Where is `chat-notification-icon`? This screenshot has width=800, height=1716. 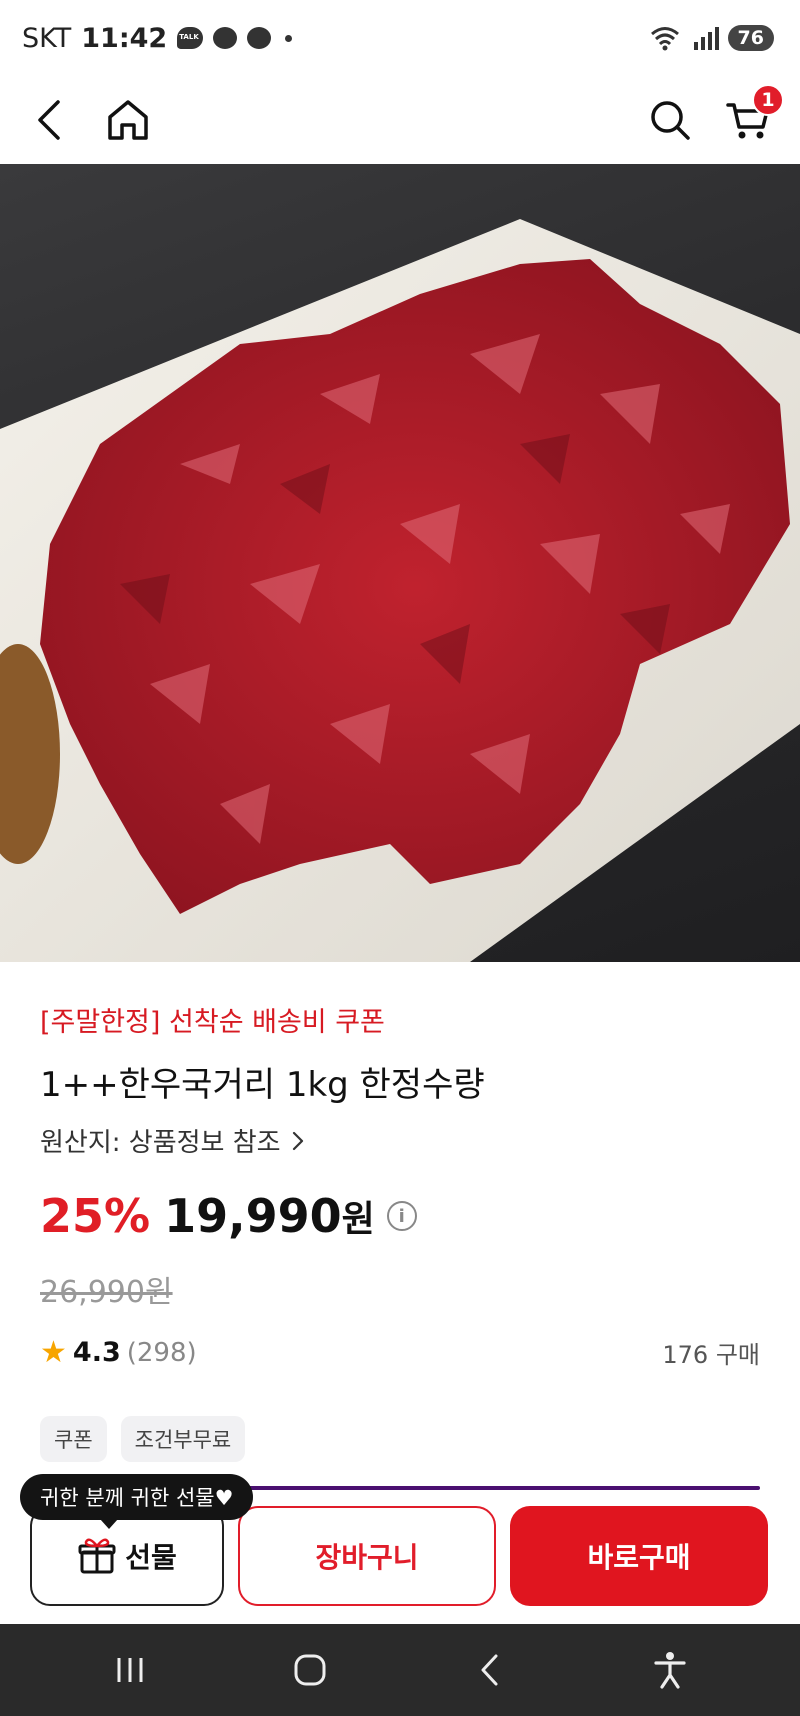 chat-notification-icon is located at coordinates (225, 38).